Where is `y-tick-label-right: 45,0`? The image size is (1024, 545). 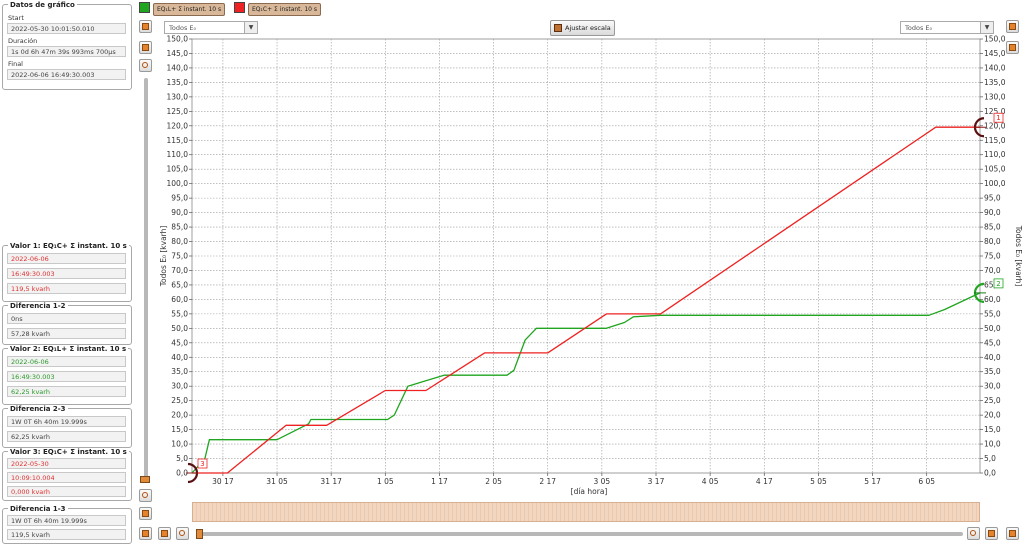
y-tick-label-right: 45,0 is located at coordinates (992, 342).